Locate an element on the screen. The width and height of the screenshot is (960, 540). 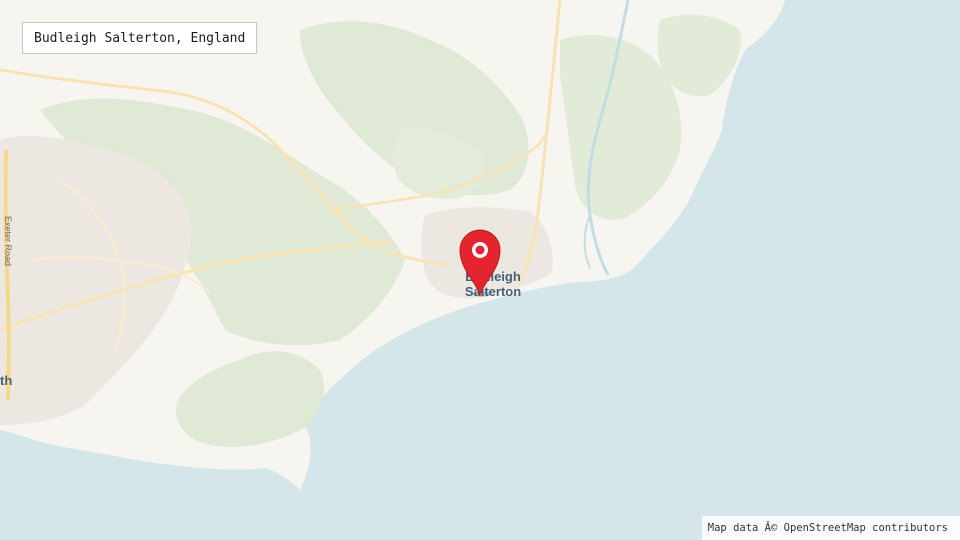
attribution-text: Map data Â© OpenStreetMap contributors is located at coordinates (827, 528).